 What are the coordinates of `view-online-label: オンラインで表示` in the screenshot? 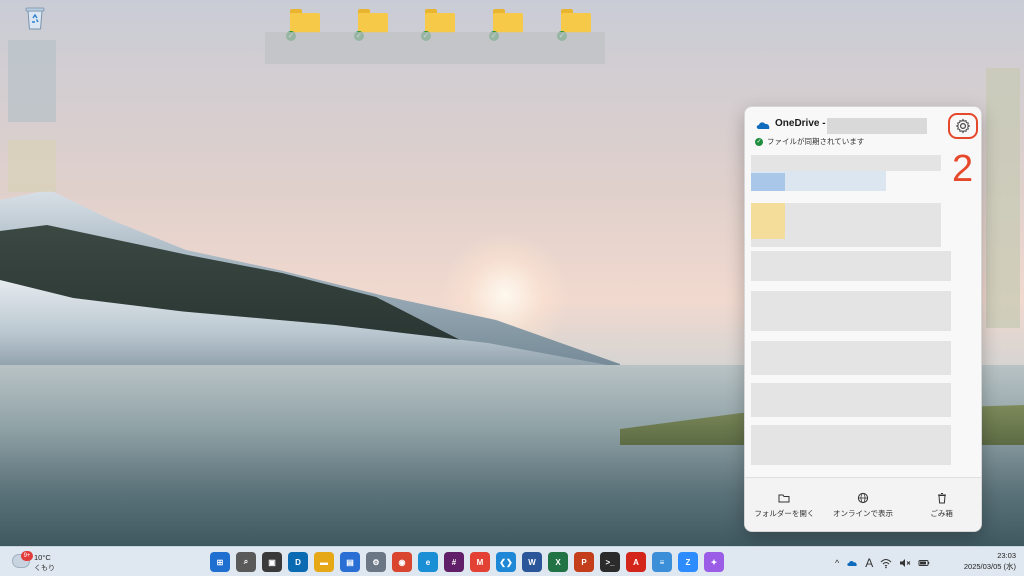 It's located at (863, 513).